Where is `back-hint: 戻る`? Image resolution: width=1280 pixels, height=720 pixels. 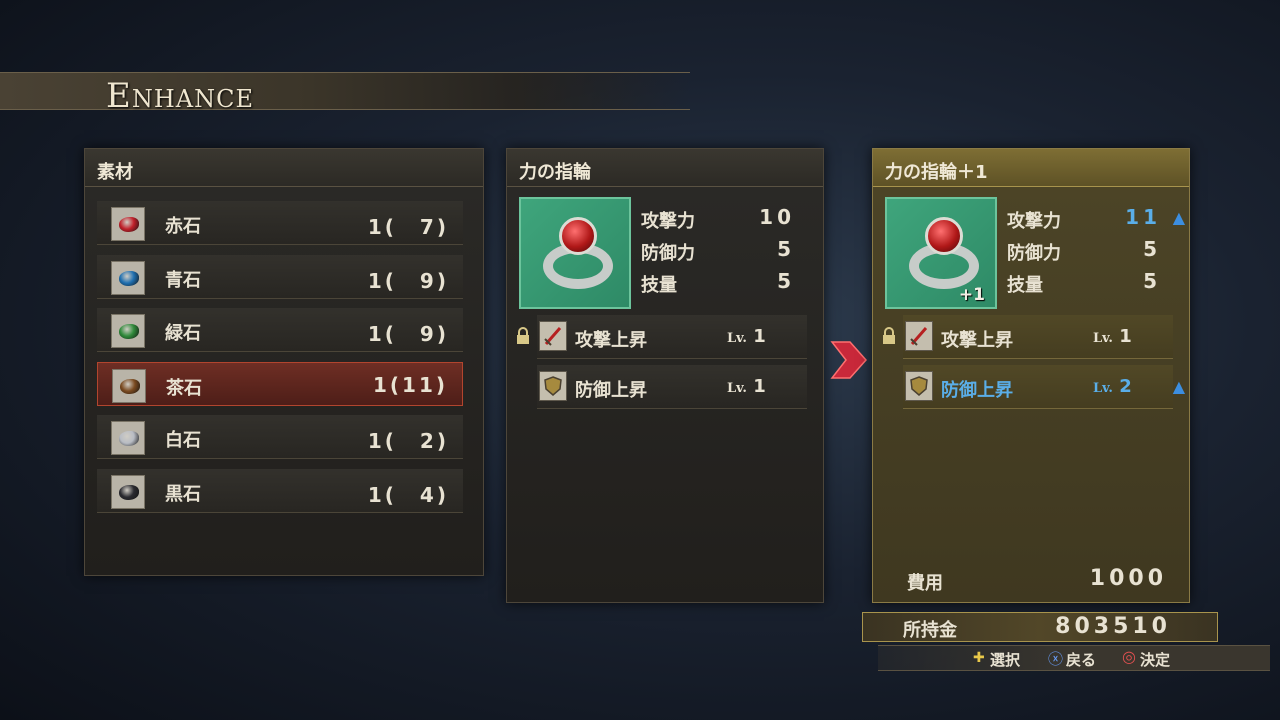 back-hint: 戻る is located at coordinates (1081, 660).